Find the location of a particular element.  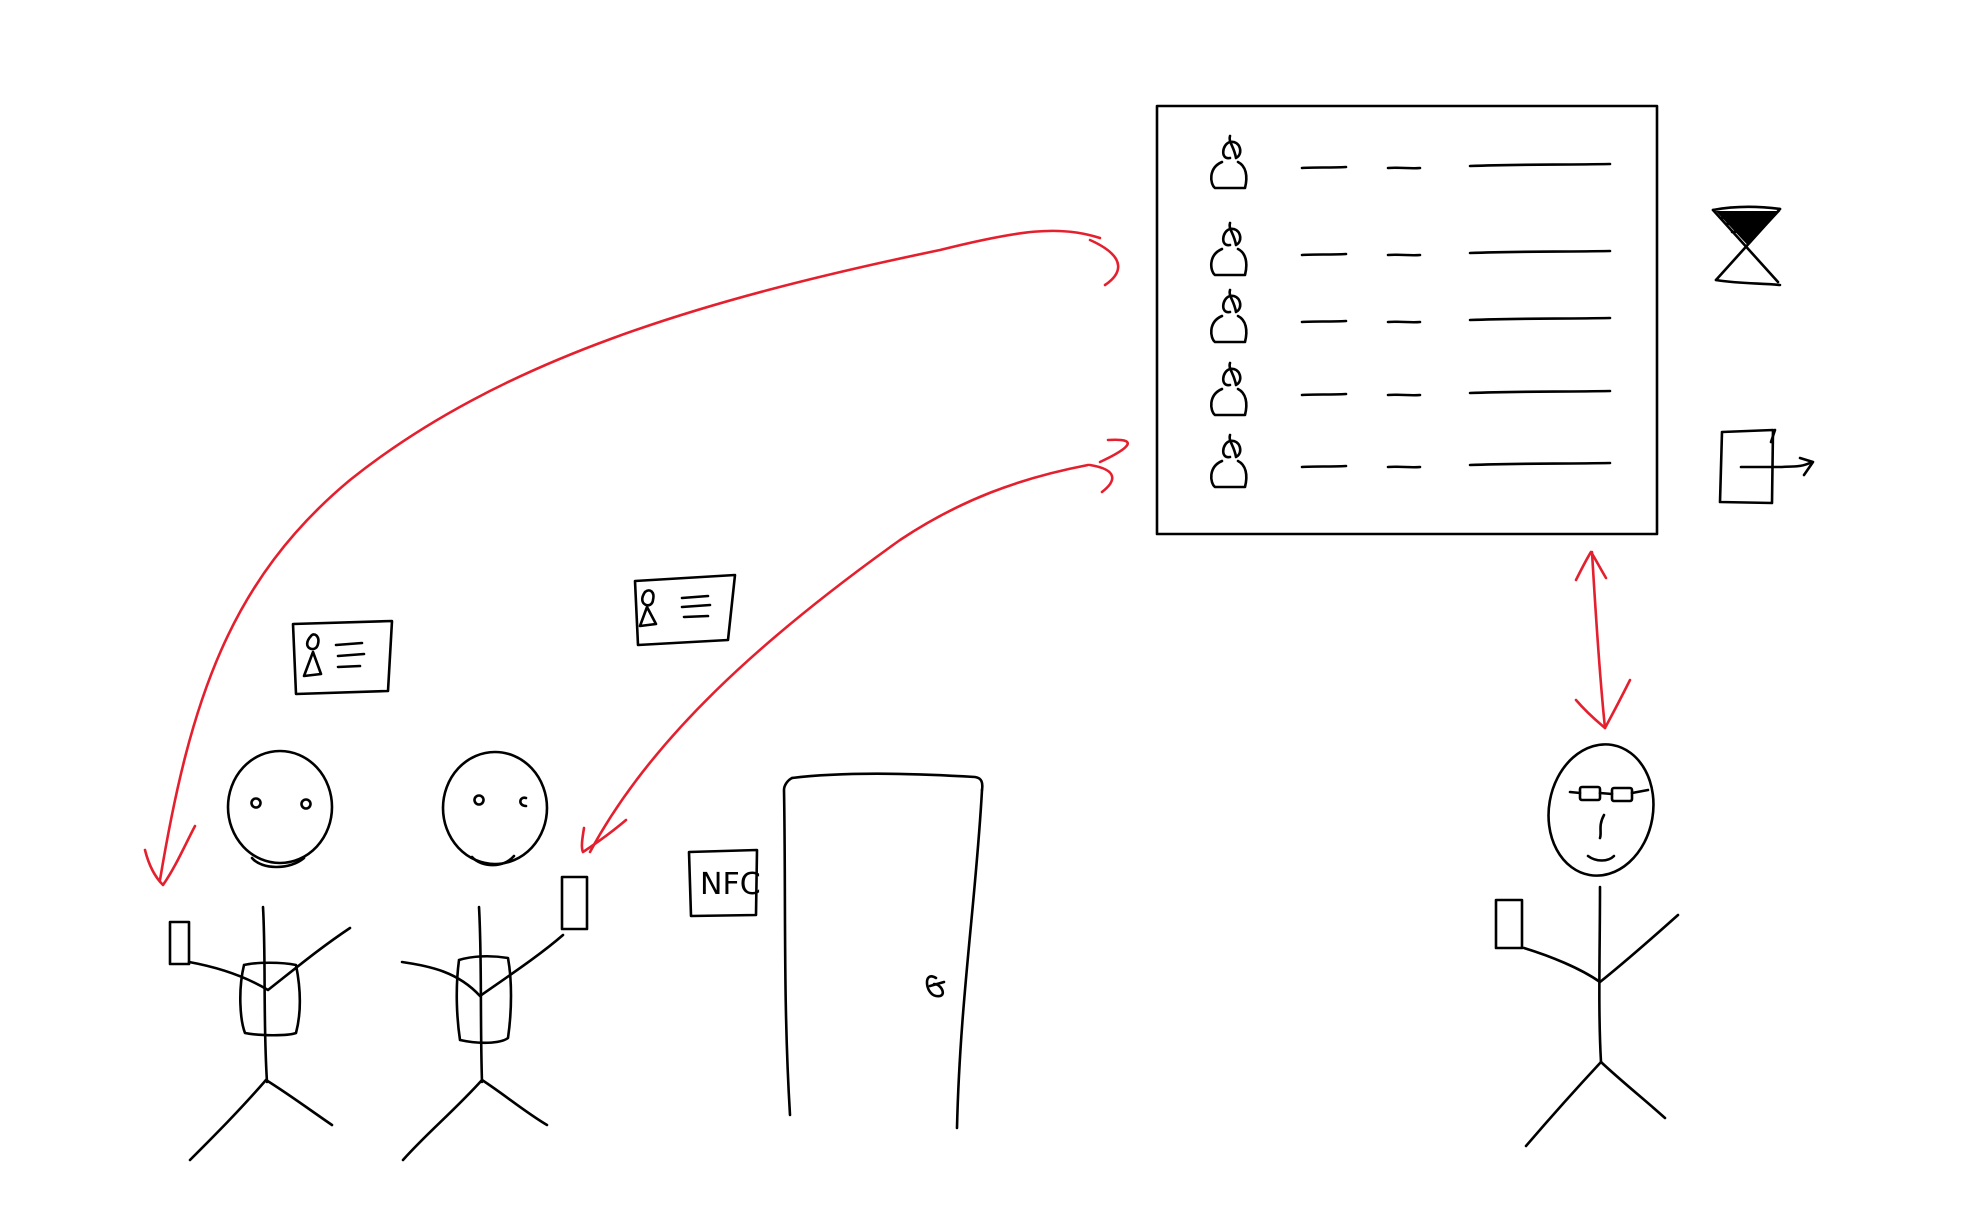

glasses-icon is located at coordinates (1590, 793).